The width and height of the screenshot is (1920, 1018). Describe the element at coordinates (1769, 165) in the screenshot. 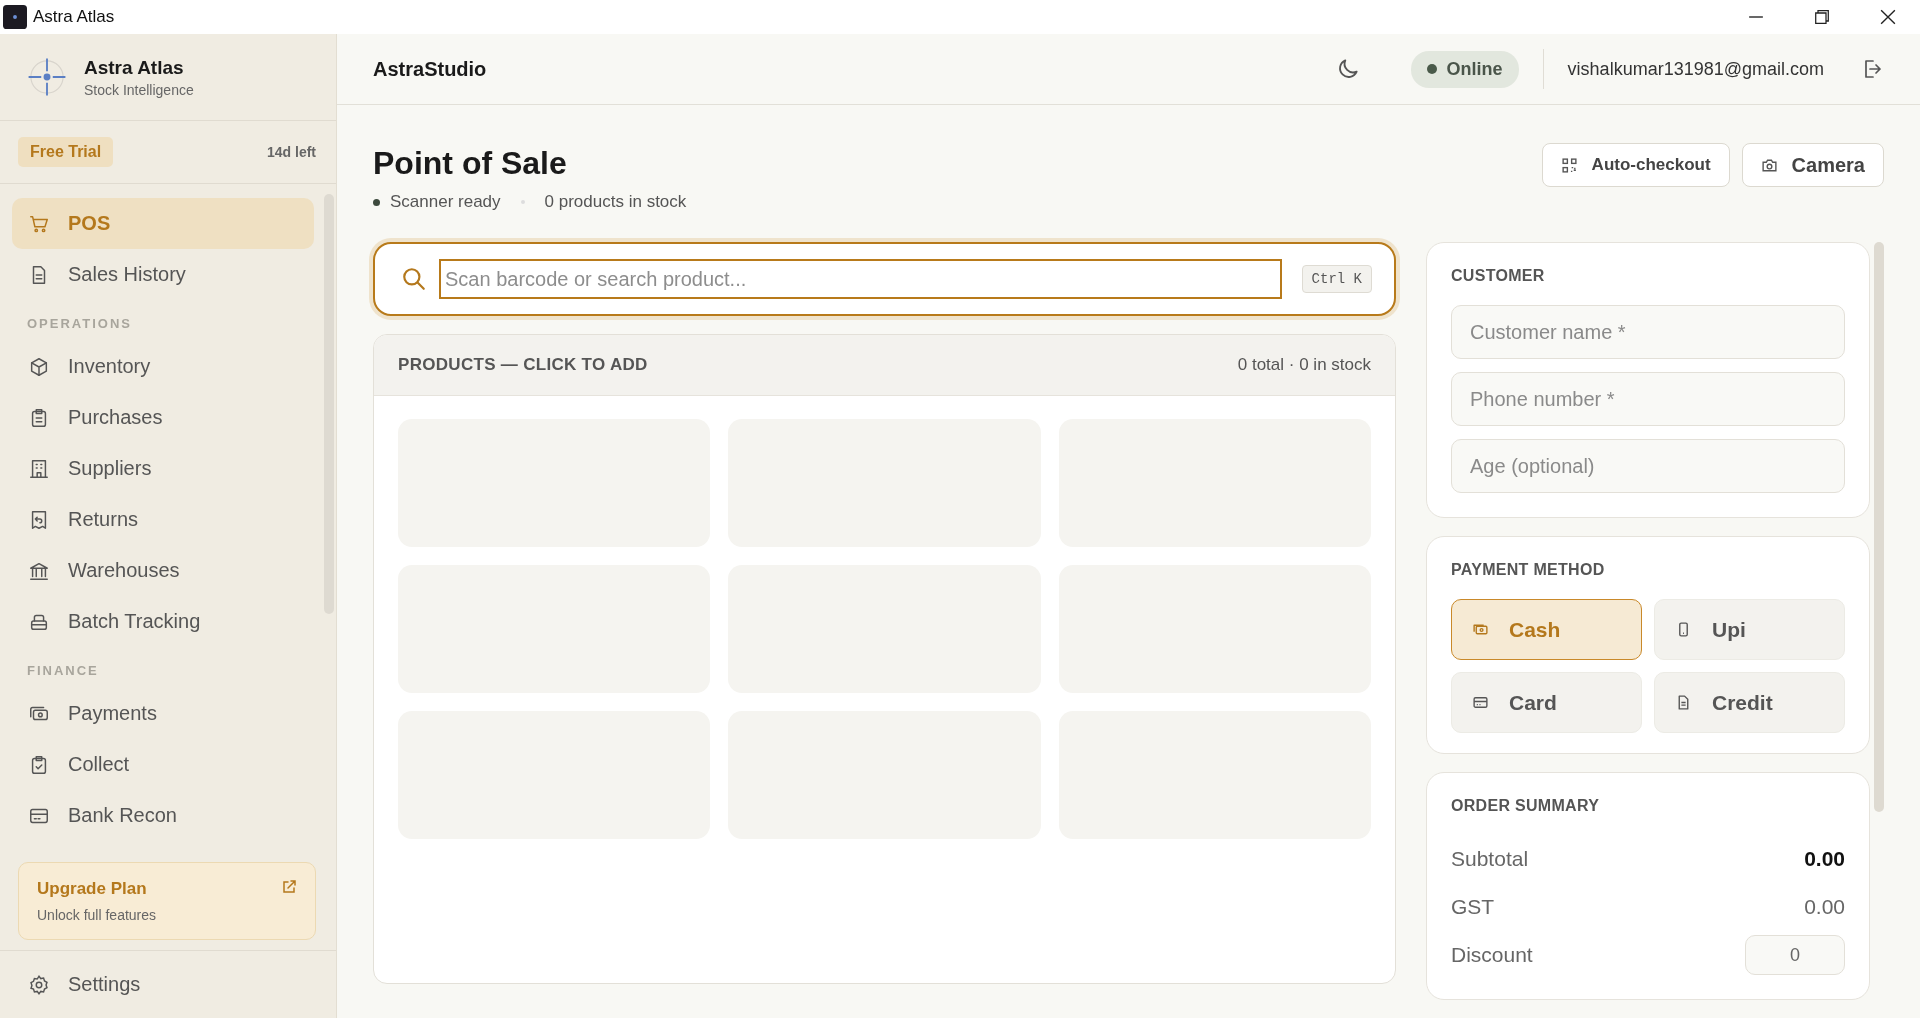

I see `camera-icon` at that location.